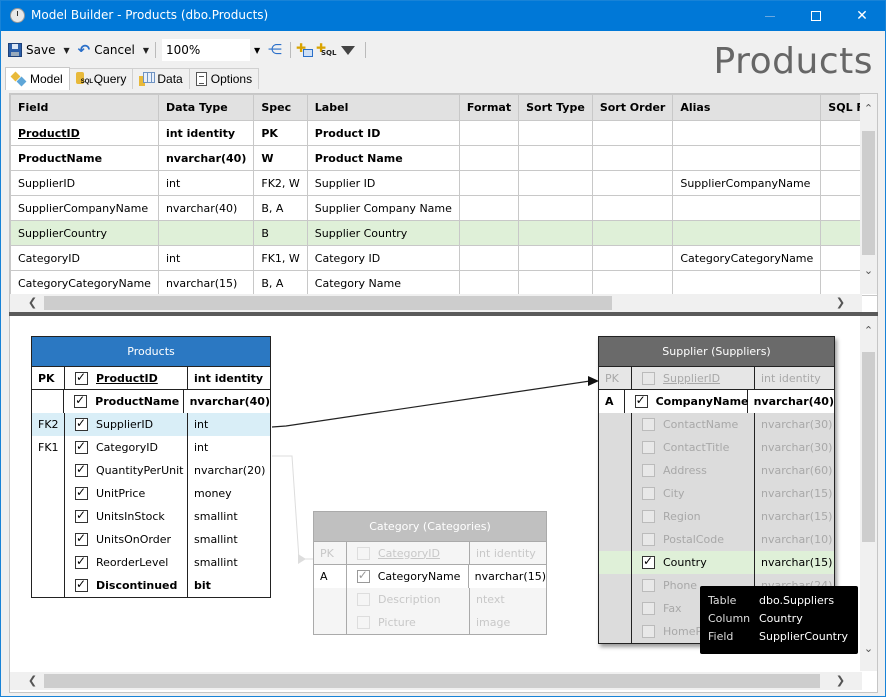  What do you see at coordinates (716, 493) in the screenshot?
I see `entity-field-row: City nvarchar(15)` at bounding box center [716, 493].